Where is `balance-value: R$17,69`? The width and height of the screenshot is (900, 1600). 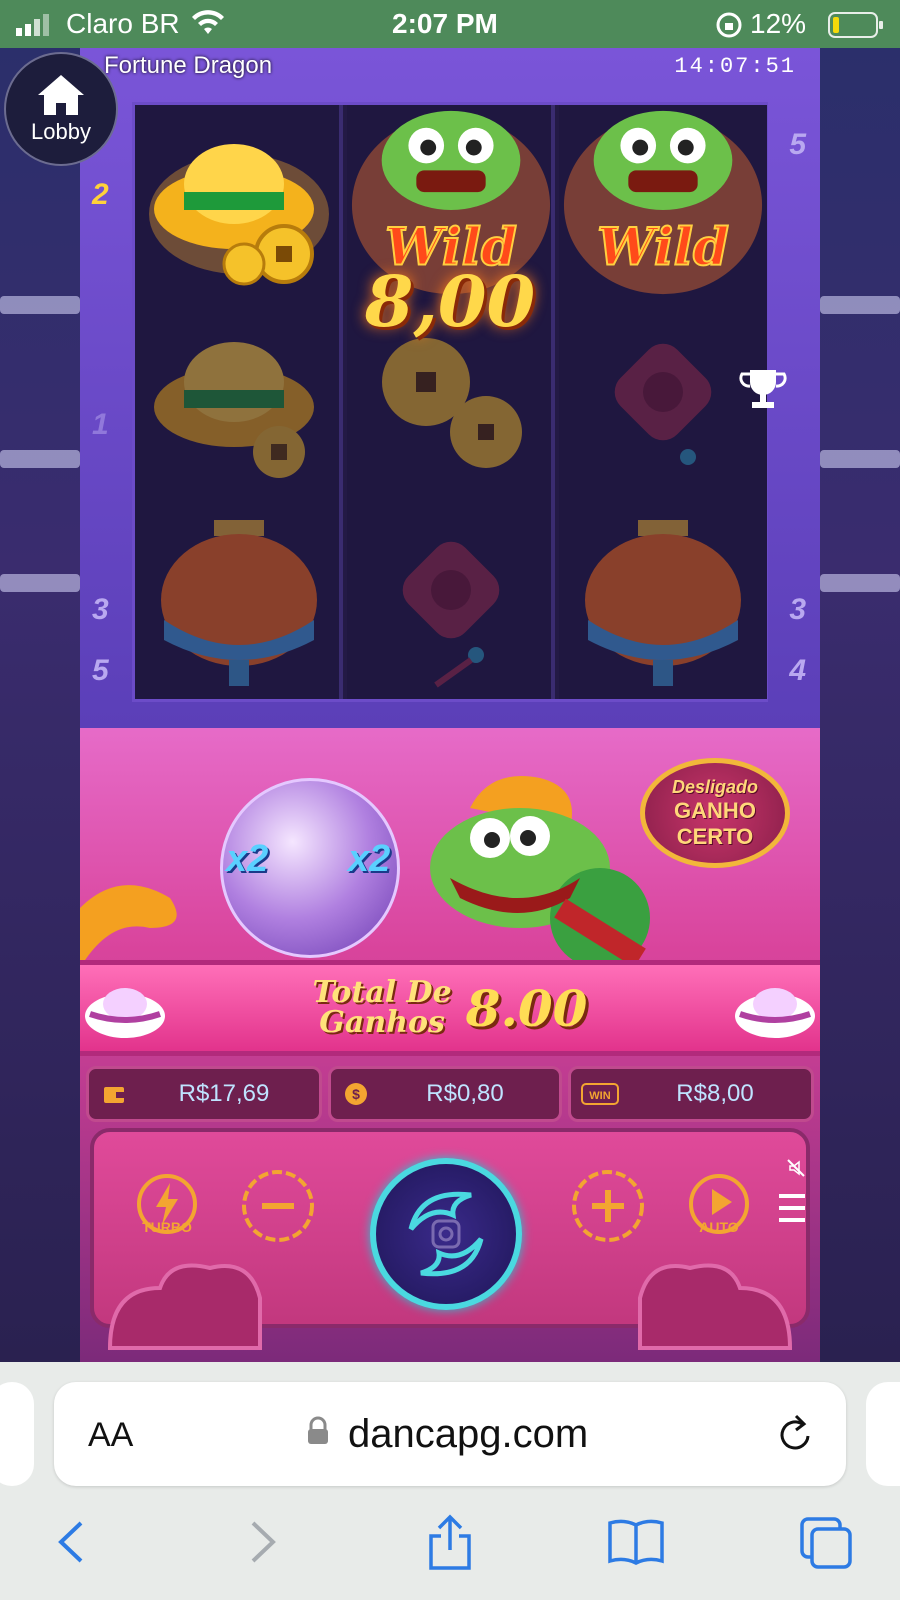 balance-value: R$17,69 is located at coordinates (224, 1093).